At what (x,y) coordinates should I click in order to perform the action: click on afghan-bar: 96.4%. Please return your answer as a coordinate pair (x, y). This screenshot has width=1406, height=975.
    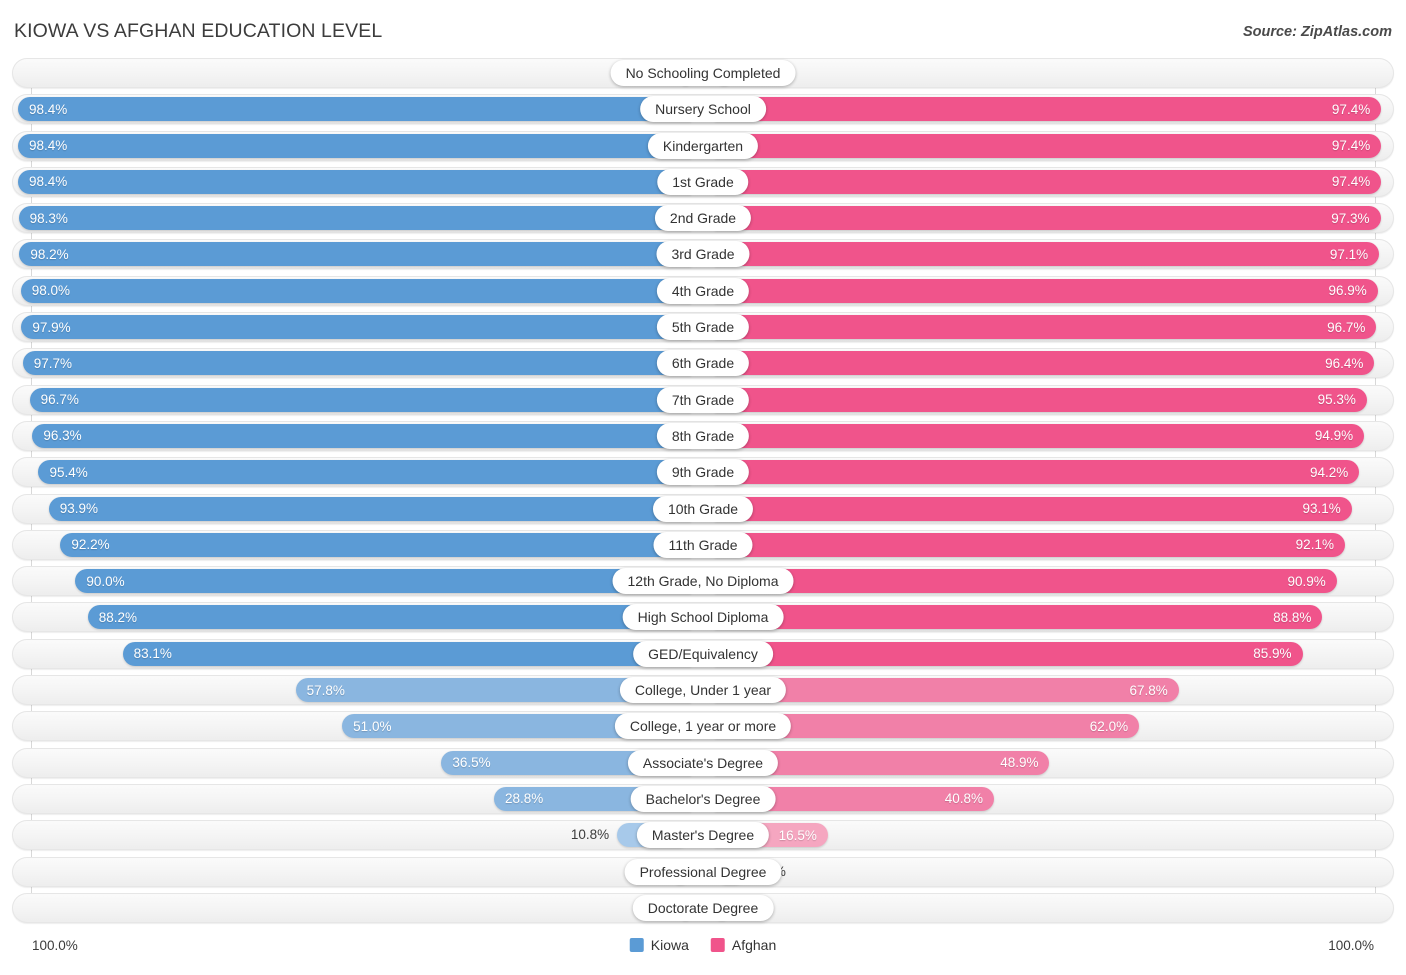
    Looking at the image, I should click on (1045, 363).